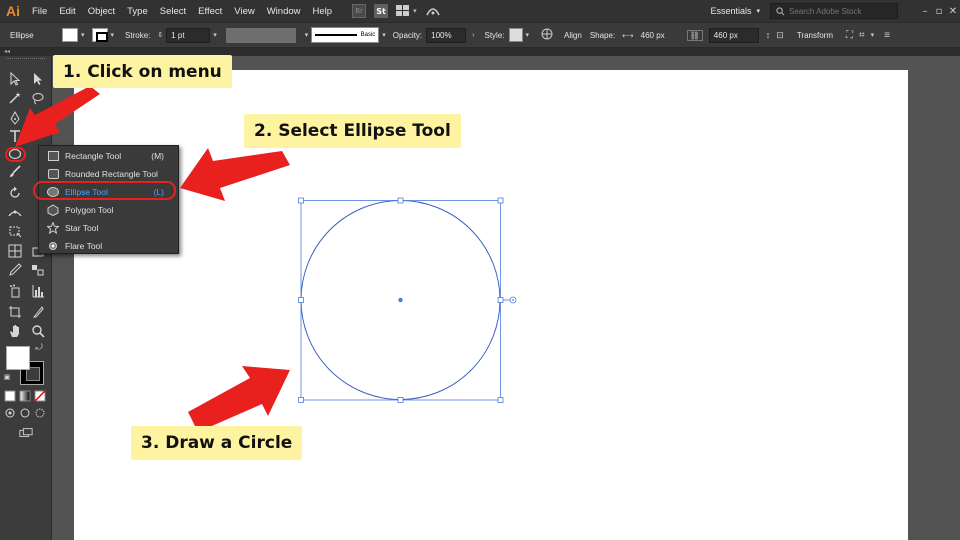 Image resolution: width=960 pixels, height=540 pixels. What do you see at coordinates (15, 193) in the screenshot?
I see `rotate-tool-icon` at bounding box center [15, 193].